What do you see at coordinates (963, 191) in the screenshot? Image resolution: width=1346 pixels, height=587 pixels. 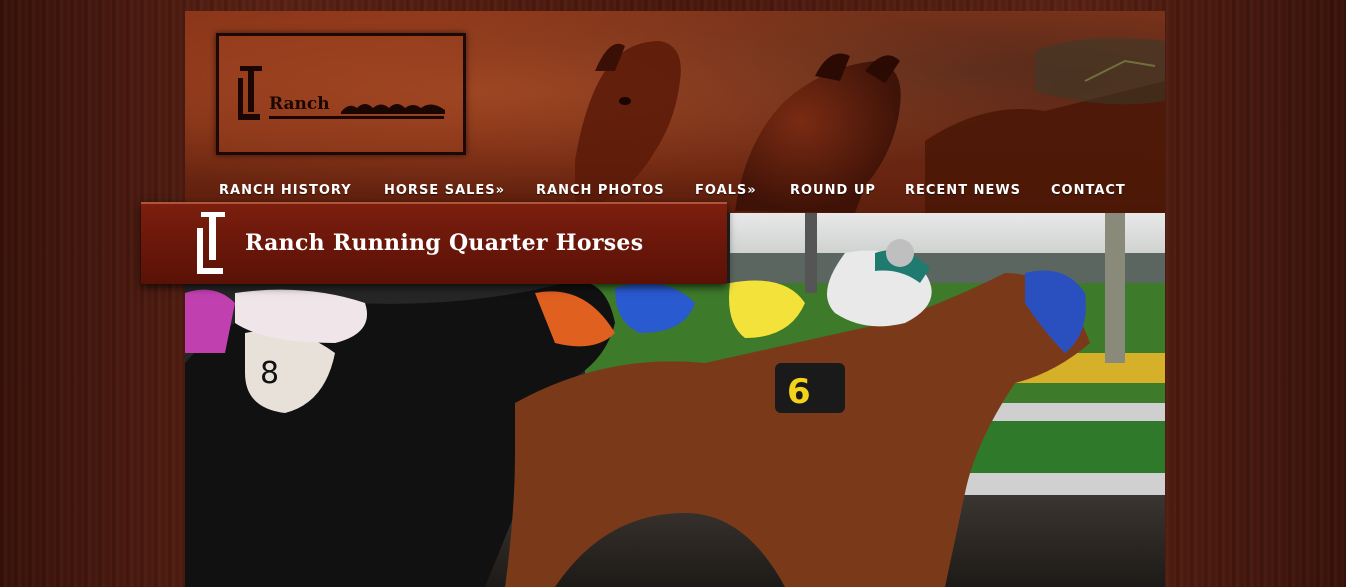 I see `nav-recent-news: RECENT NEWS` at bounding box center [963, 191].